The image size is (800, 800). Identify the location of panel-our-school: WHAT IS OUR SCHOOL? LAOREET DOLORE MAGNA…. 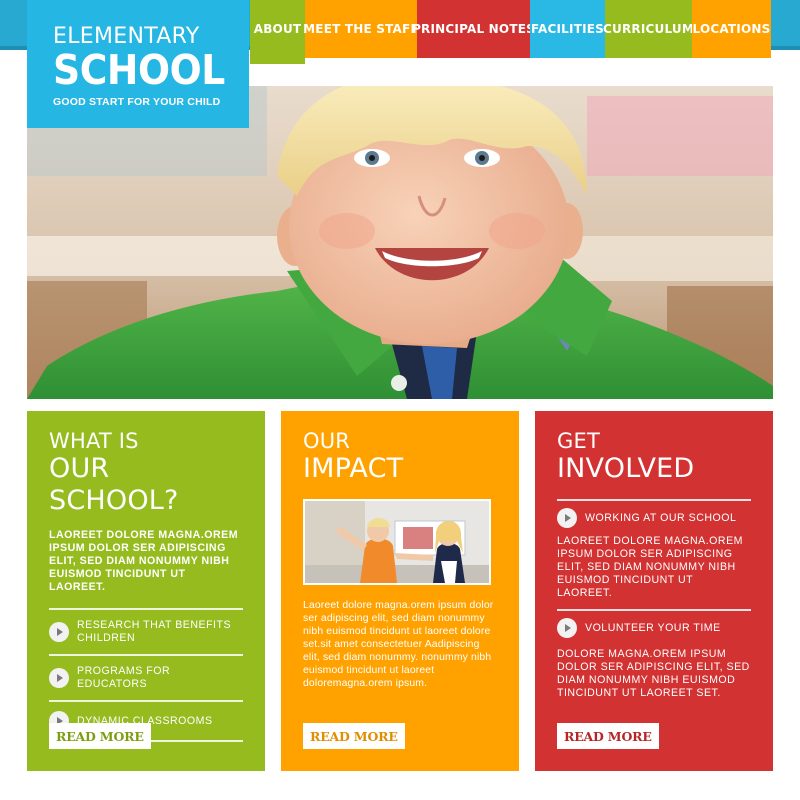
(146, 591).